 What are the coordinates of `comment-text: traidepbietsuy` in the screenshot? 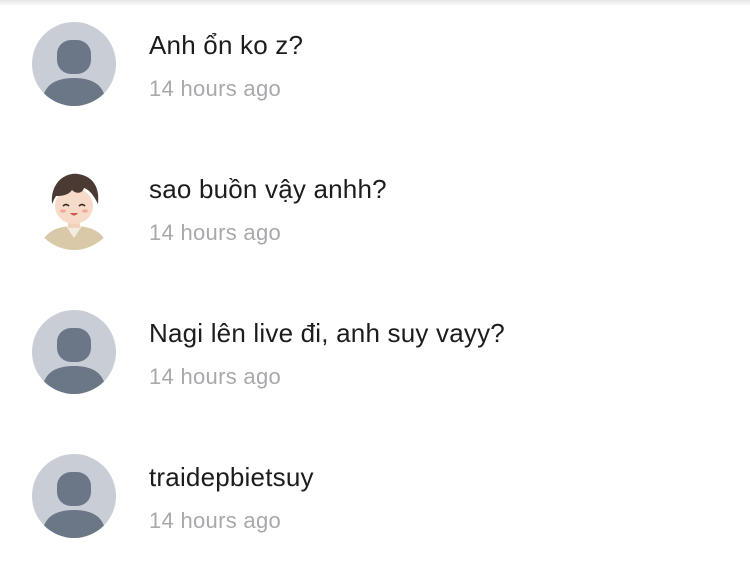 It's located at (231, 477).